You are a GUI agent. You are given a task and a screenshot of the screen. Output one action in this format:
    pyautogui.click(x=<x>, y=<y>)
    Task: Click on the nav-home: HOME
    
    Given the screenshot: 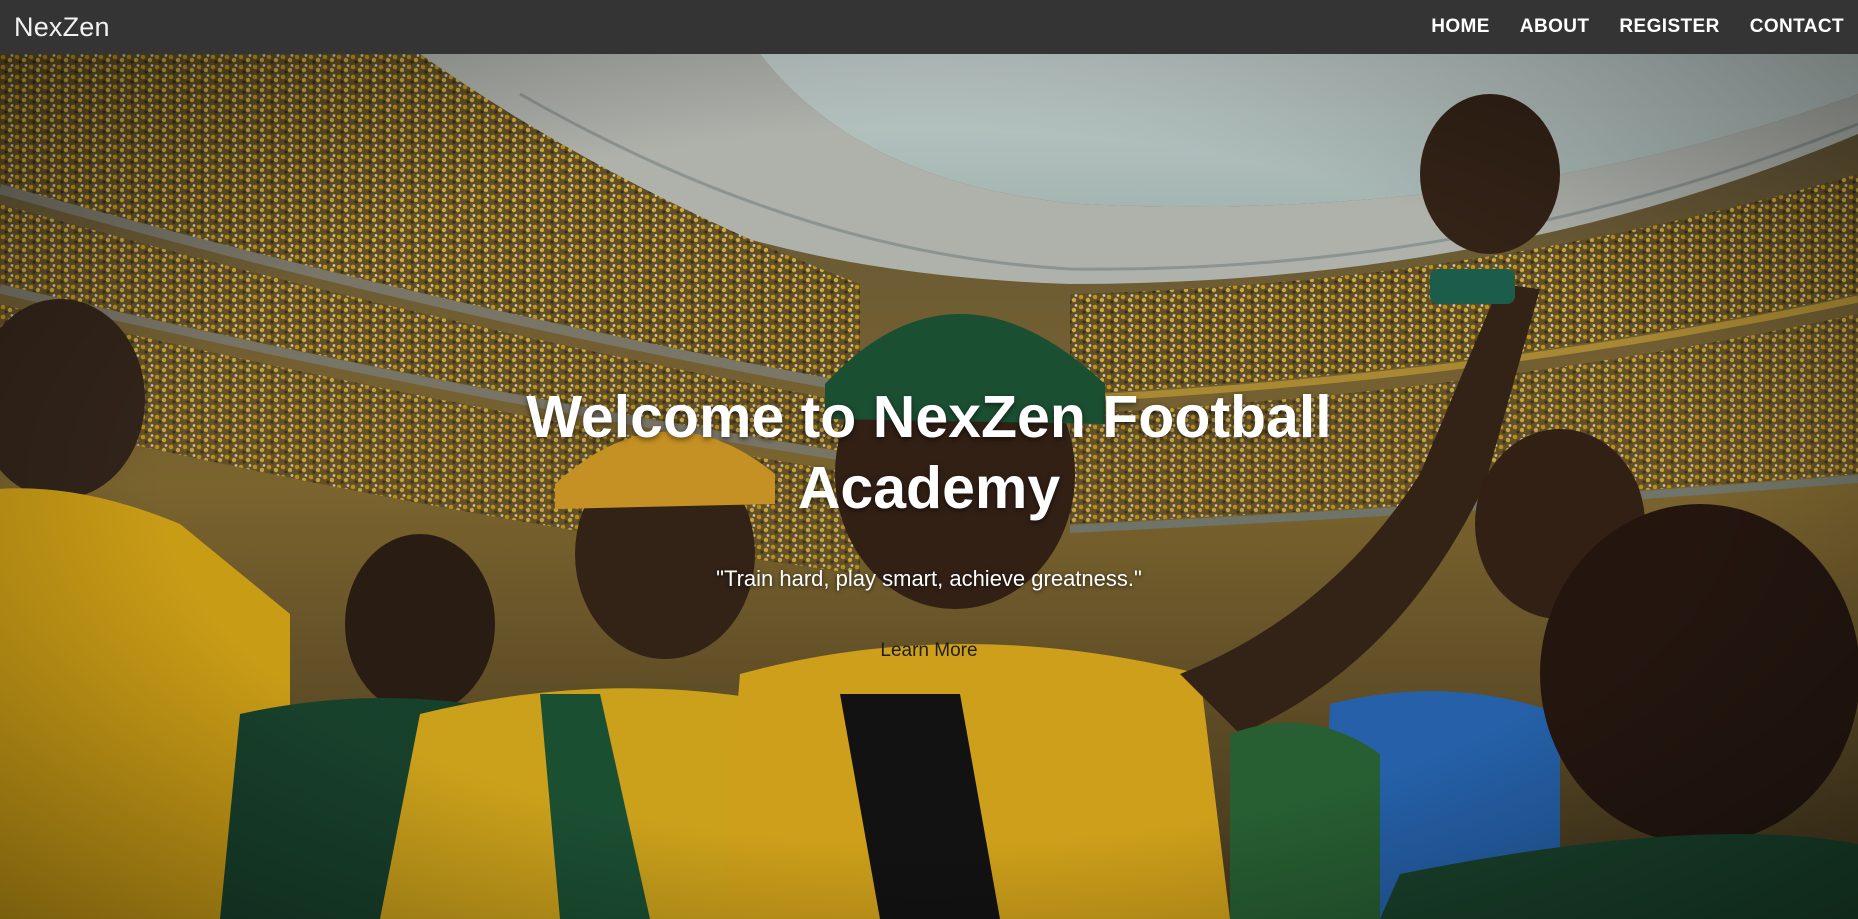 What is the action you would take?
    pyautogui.click(x=1460, y=26)
    